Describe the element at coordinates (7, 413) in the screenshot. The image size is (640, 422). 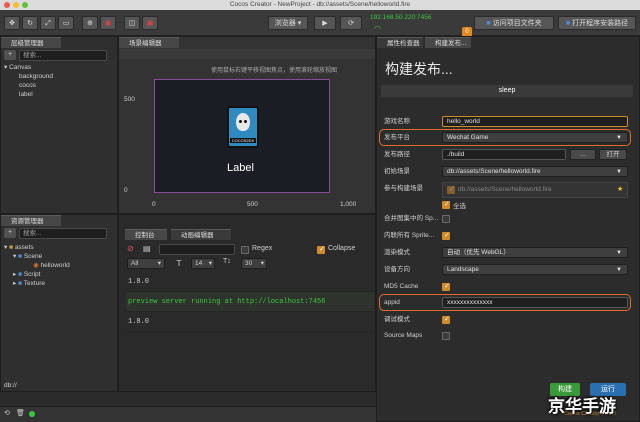
I see `refresh-icon: ⟲` at that location.